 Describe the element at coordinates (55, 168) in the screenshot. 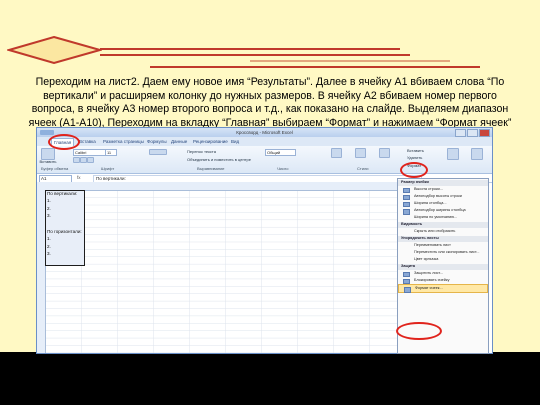

I see `group-label-clipboard: Буфер обмена` at that location.